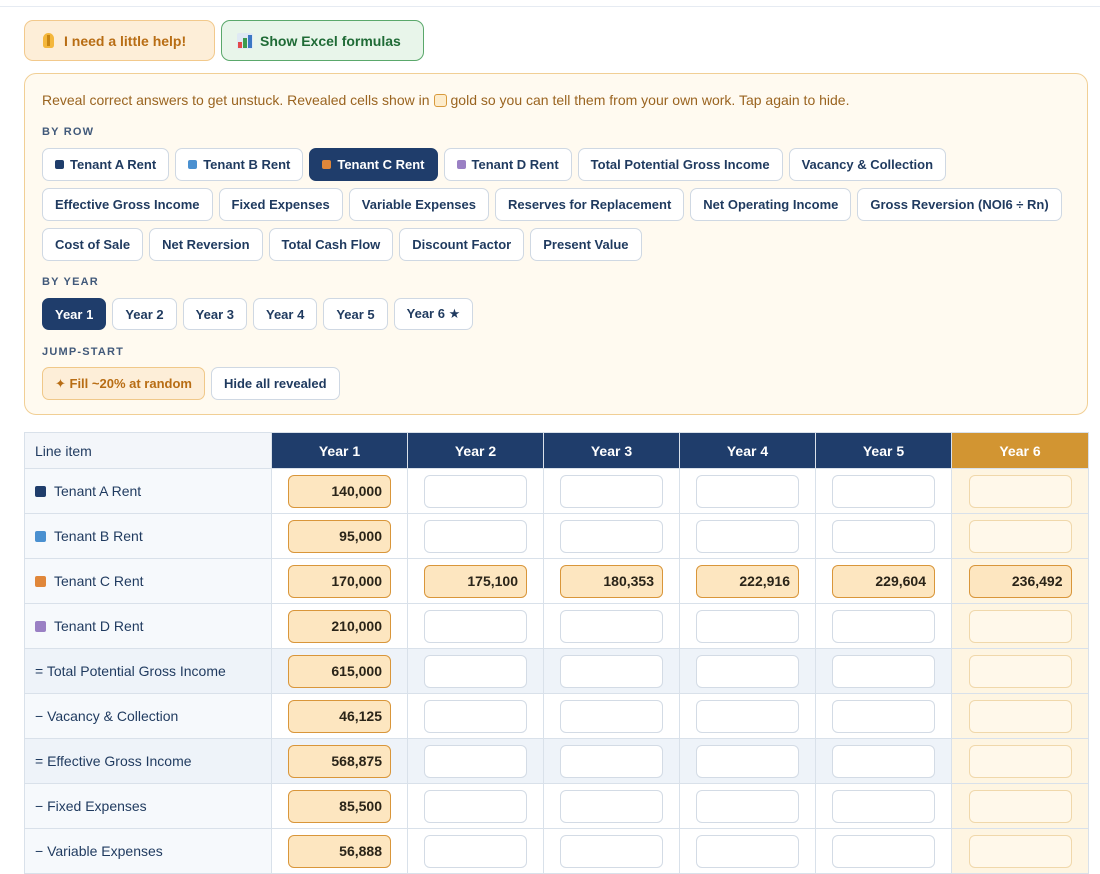  Describe the element at coordinates (355, 314) in the screenshot. I see `year-chip-5: Year 5` at that location.